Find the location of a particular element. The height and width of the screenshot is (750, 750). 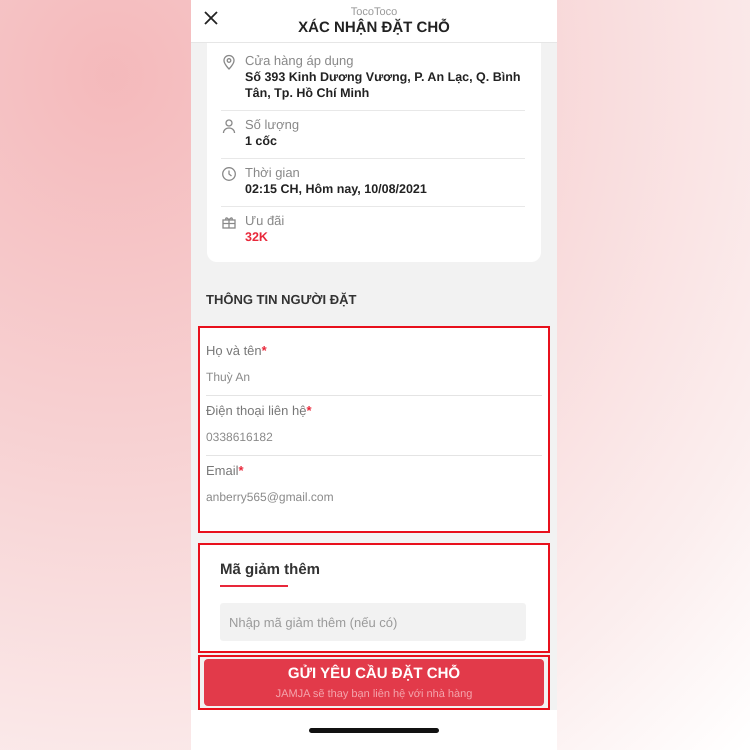

person-icon is located at coordinates (229, 126).